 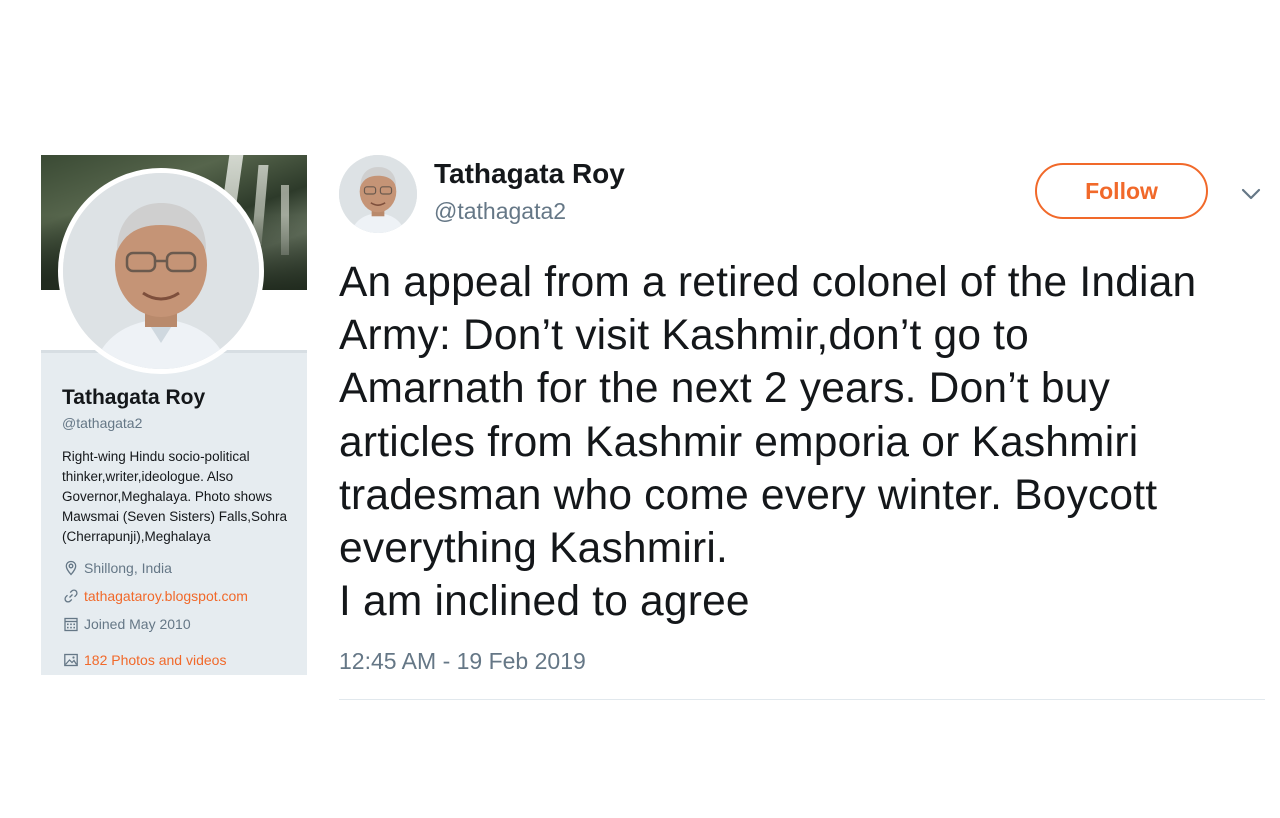 I want to click on joined-text: Joined May 2010, so click(x=137, y=624).